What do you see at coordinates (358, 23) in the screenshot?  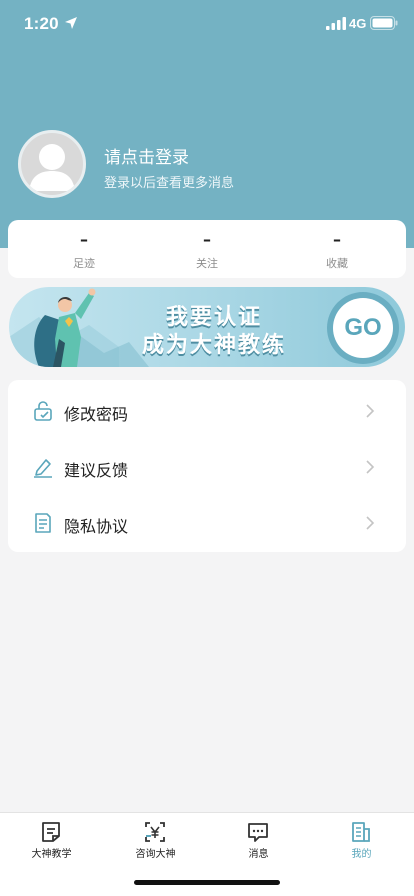 I see `network-label: 4G` at bounding box center [358, 23].